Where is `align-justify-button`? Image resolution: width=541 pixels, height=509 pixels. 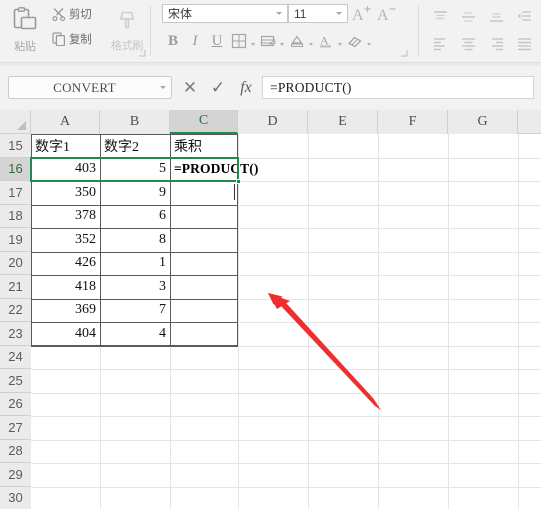
align-justify-button is located at coordinates (524, 44).